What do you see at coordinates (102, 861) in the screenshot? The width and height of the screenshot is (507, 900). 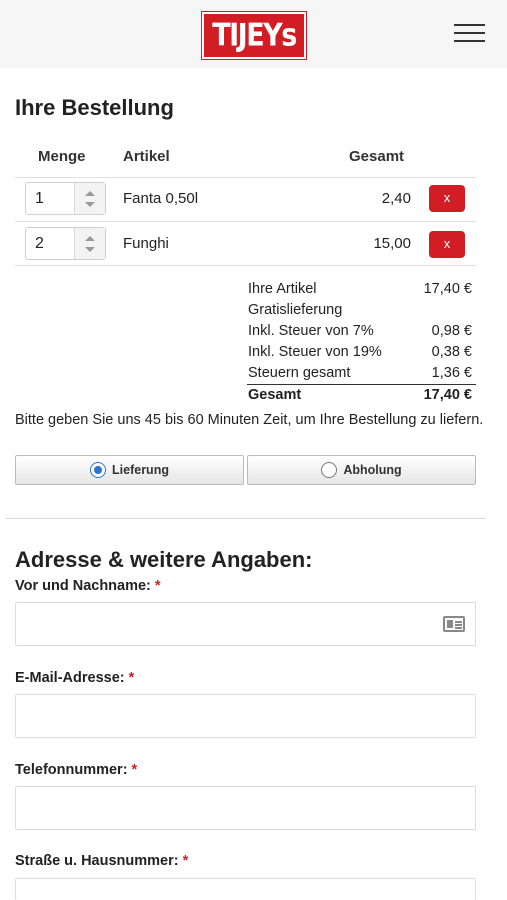 I see `street-field-label: Straße u. Hausnummer: *` at bounding box center [102, 861].